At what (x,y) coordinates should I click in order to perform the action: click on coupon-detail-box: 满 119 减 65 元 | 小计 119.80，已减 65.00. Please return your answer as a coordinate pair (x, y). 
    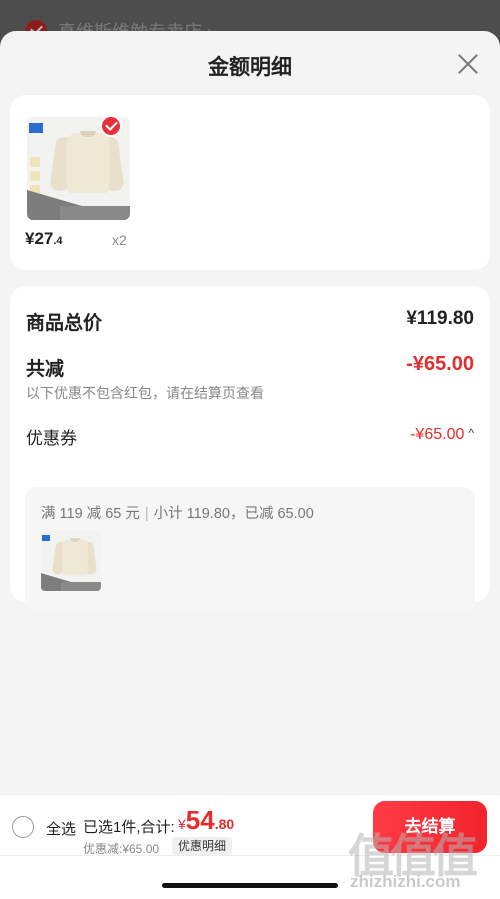
    Looking at the image, I should click on (250, 549).